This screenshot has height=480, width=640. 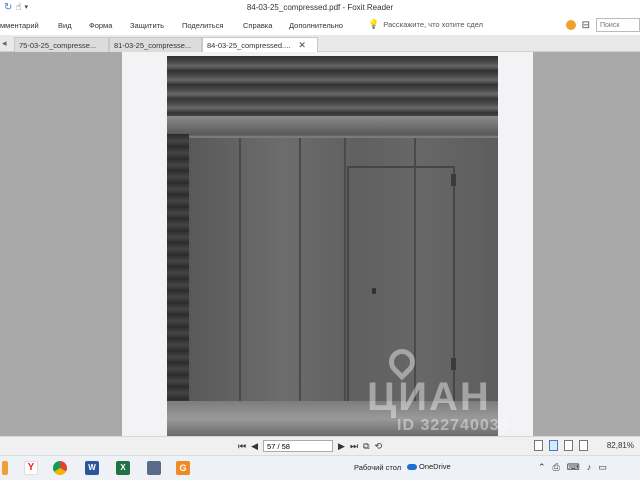 What do you see at coordinates (320, 467) in the screenshot?
I see `windows-taskbar: Y W X G Рабочий стол OneDrive ⌃ ⎙ ⌨ ♪ ▭` at bounding box center [320, 467].